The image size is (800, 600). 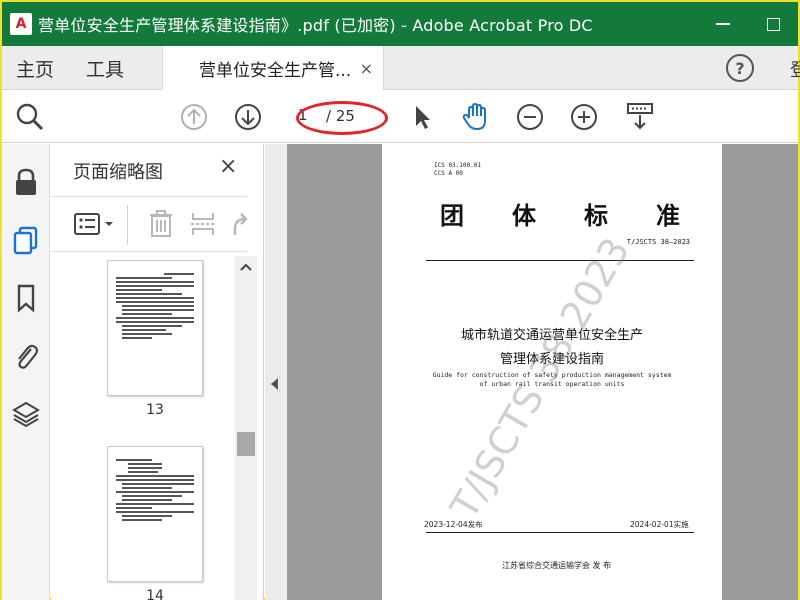 I want to click on tab-document: 营单位安全生产管... ×, so click(x=273, y=68).